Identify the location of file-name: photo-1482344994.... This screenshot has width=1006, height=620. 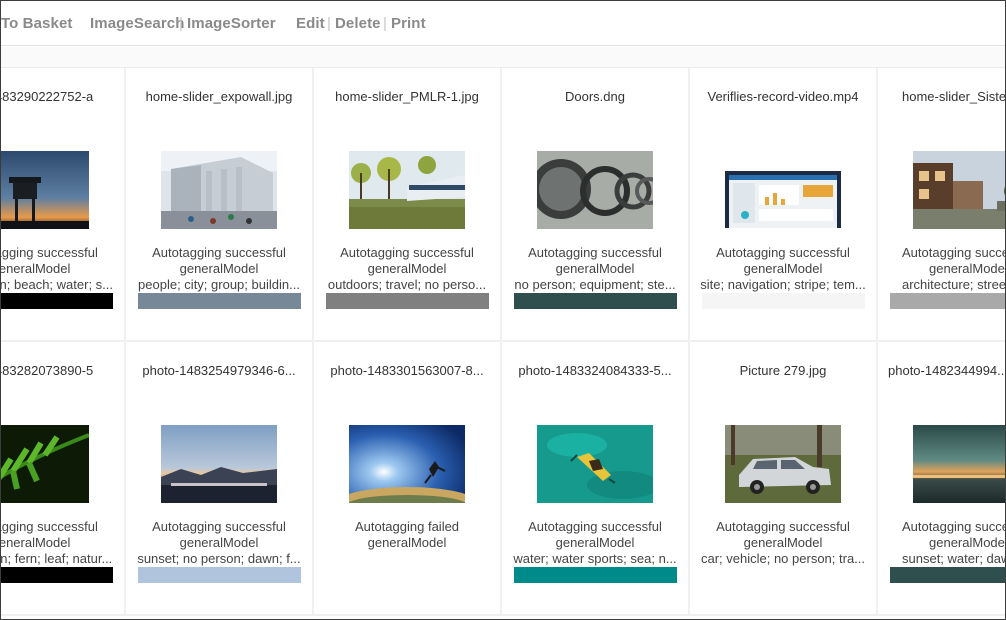
(947, 370).